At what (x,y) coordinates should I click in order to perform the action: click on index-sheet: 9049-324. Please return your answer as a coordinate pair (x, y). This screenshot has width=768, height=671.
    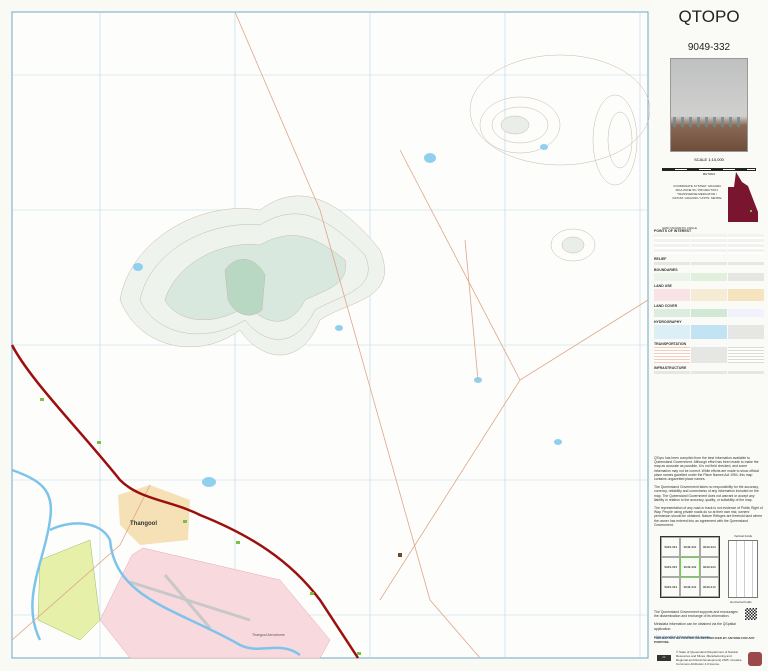
    Looking at the image, I should click on (709, 547).